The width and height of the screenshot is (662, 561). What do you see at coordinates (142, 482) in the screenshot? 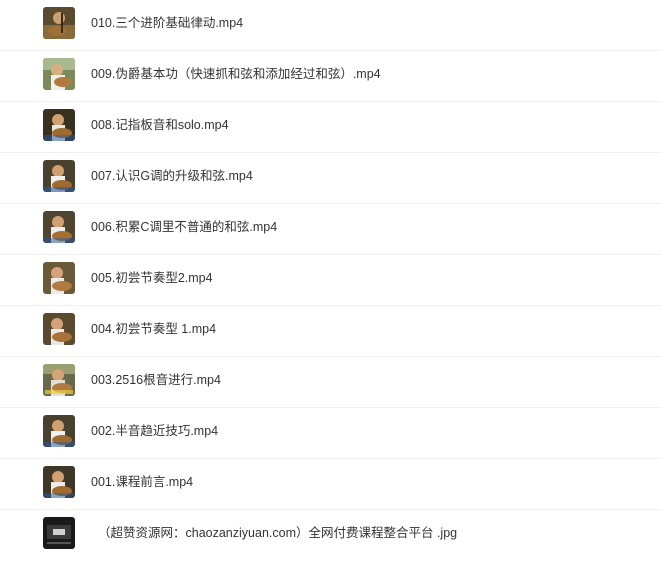
I see `file-name: 001.课程前言.mp4` at bounding box center [142, 482].